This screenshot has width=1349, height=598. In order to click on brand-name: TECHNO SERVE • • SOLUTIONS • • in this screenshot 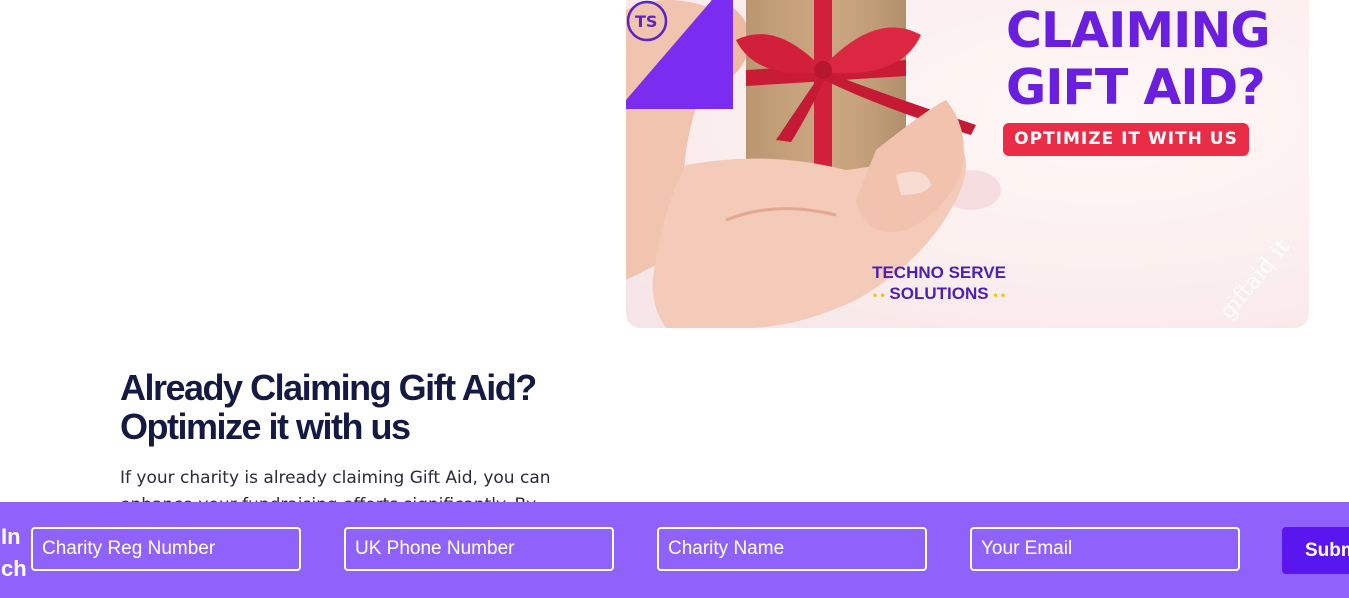, I will do `click(939, 283)`.